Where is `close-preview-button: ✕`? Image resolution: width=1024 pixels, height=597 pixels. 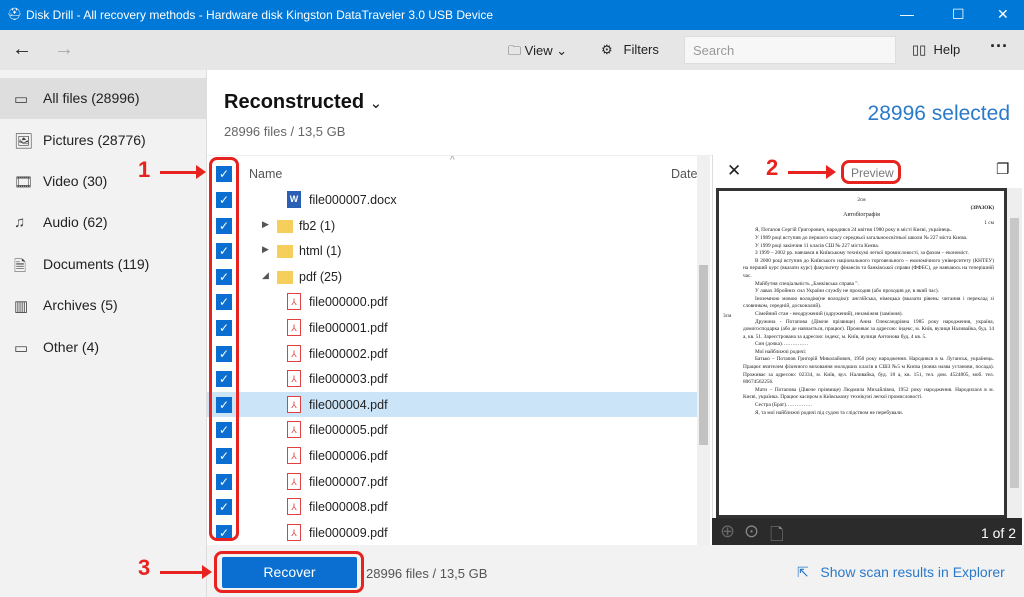
close-preview-button: ✕ is located at coordinates (734, 171).